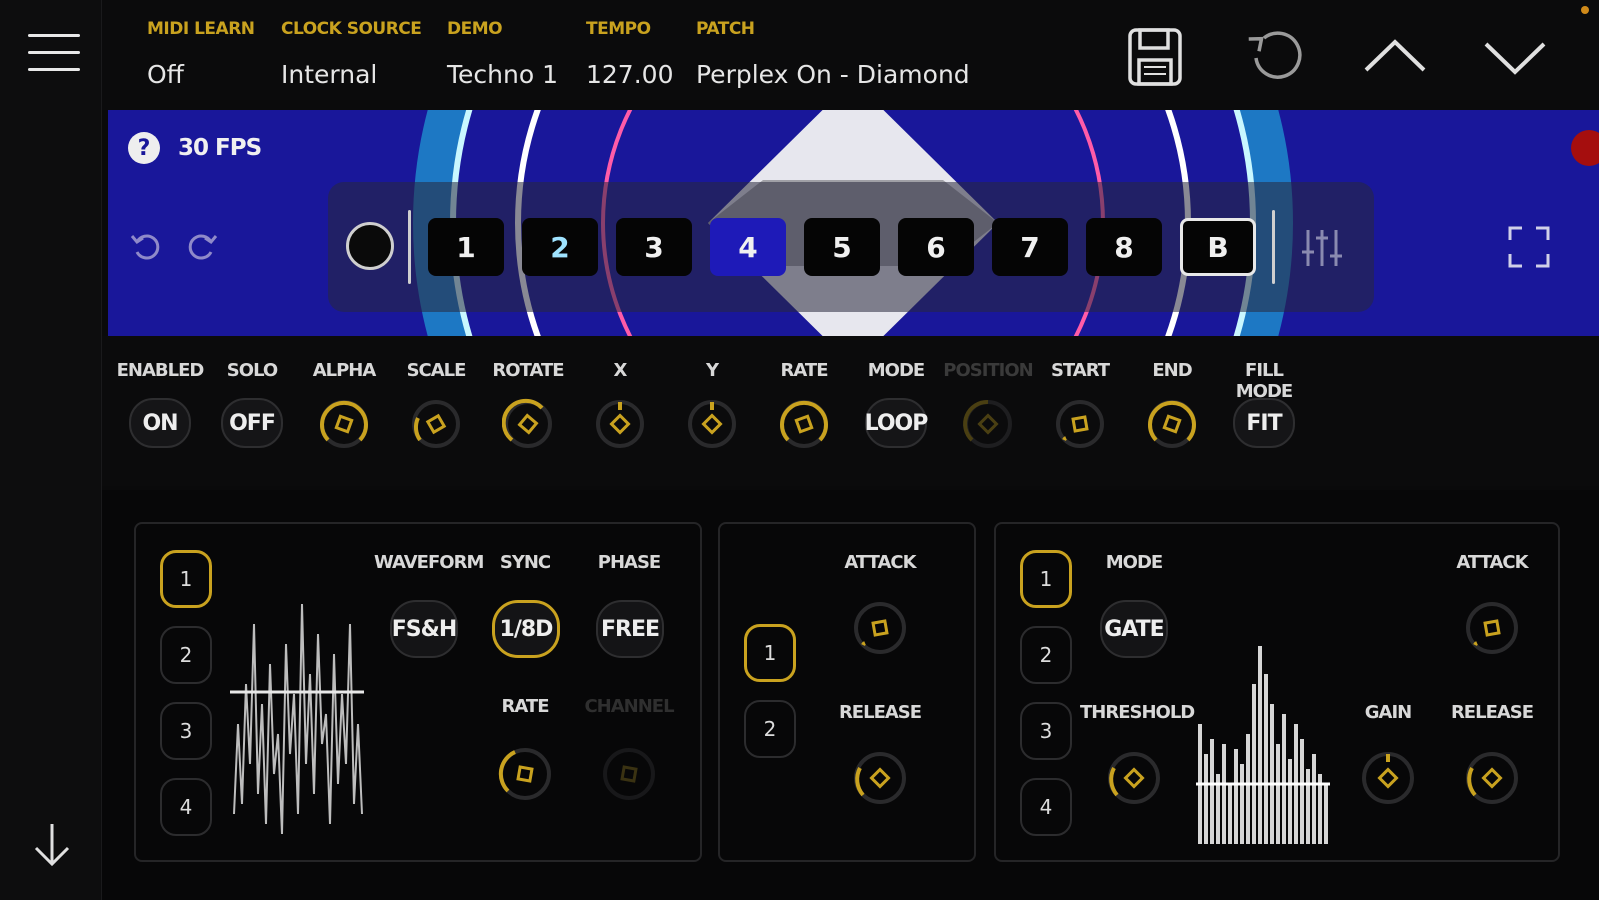  What do you see at coordinates (344, 424) in the screenshot?
I see `alpha-knob` at bounding box center [344, 424].